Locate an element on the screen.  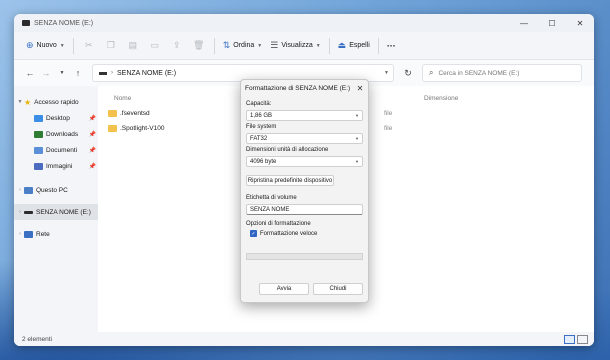
quick-format-checkbox: ✓ Formattazione veloce is located at coordinates (306, 233).